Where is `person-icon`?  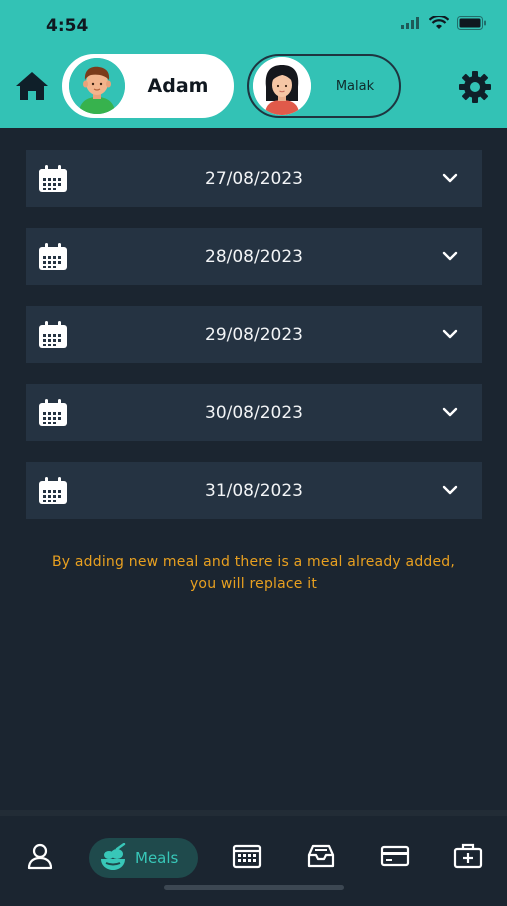
person-icon is located at coordinates (40, 856).